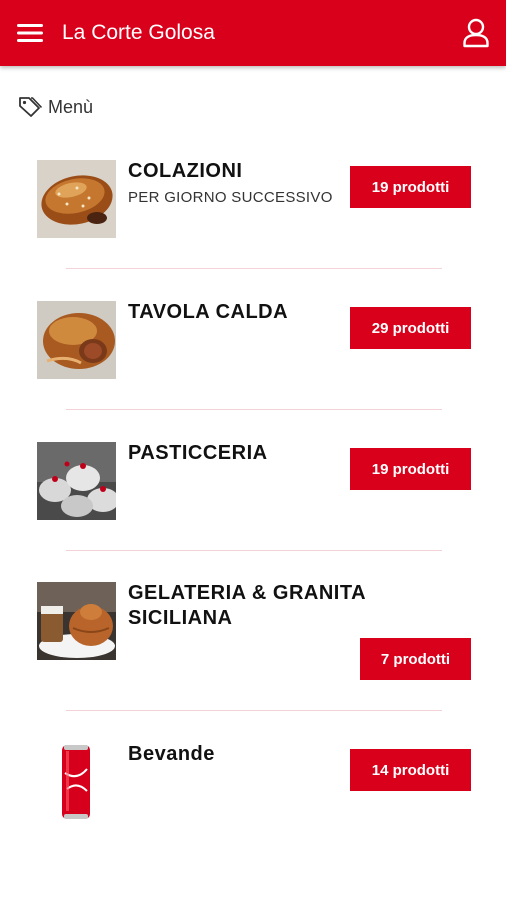 This screenshot has height=900, width=506. What do you see at coordinates (415, 659) in the screenshot?
I see `product-count-badge: 7 prodotti` at bounding box center [415, 659].